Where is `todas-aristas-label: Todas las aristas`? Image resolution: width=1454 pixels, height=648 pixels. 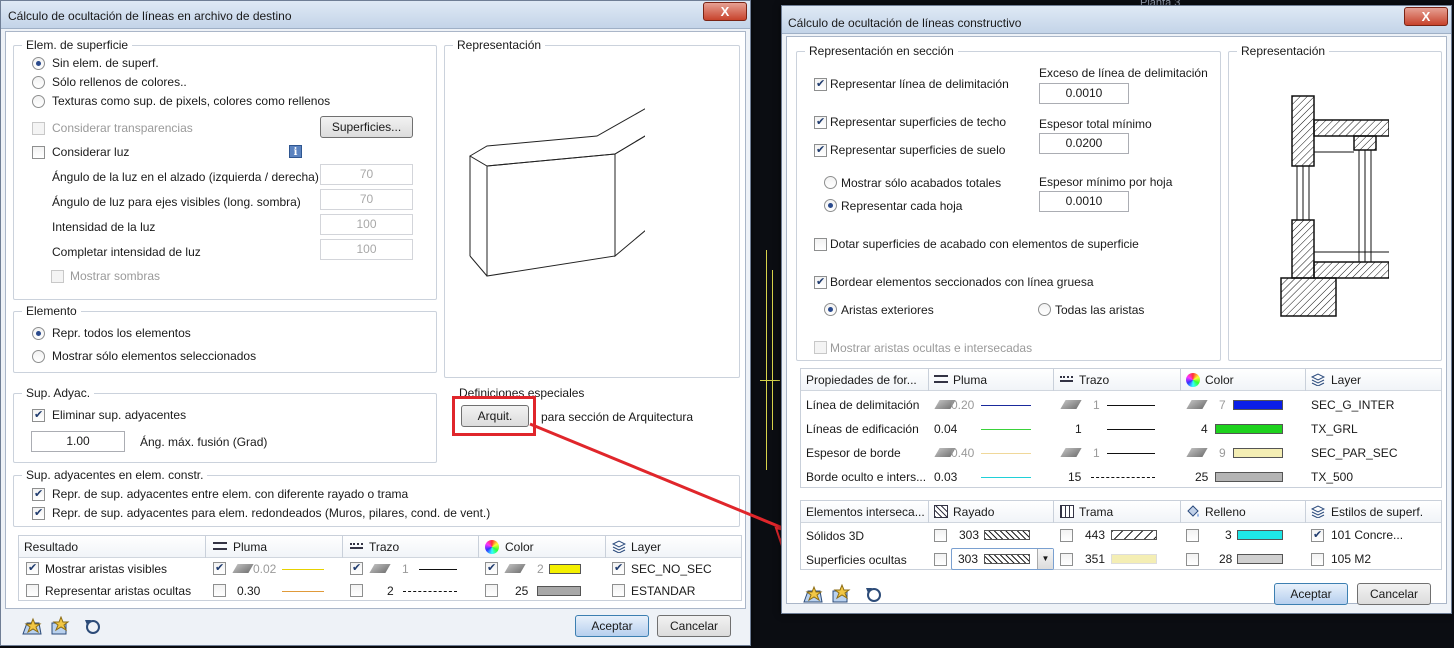
todas-aristas-label: Todas las aristas is located at coordinates (1100, 310).